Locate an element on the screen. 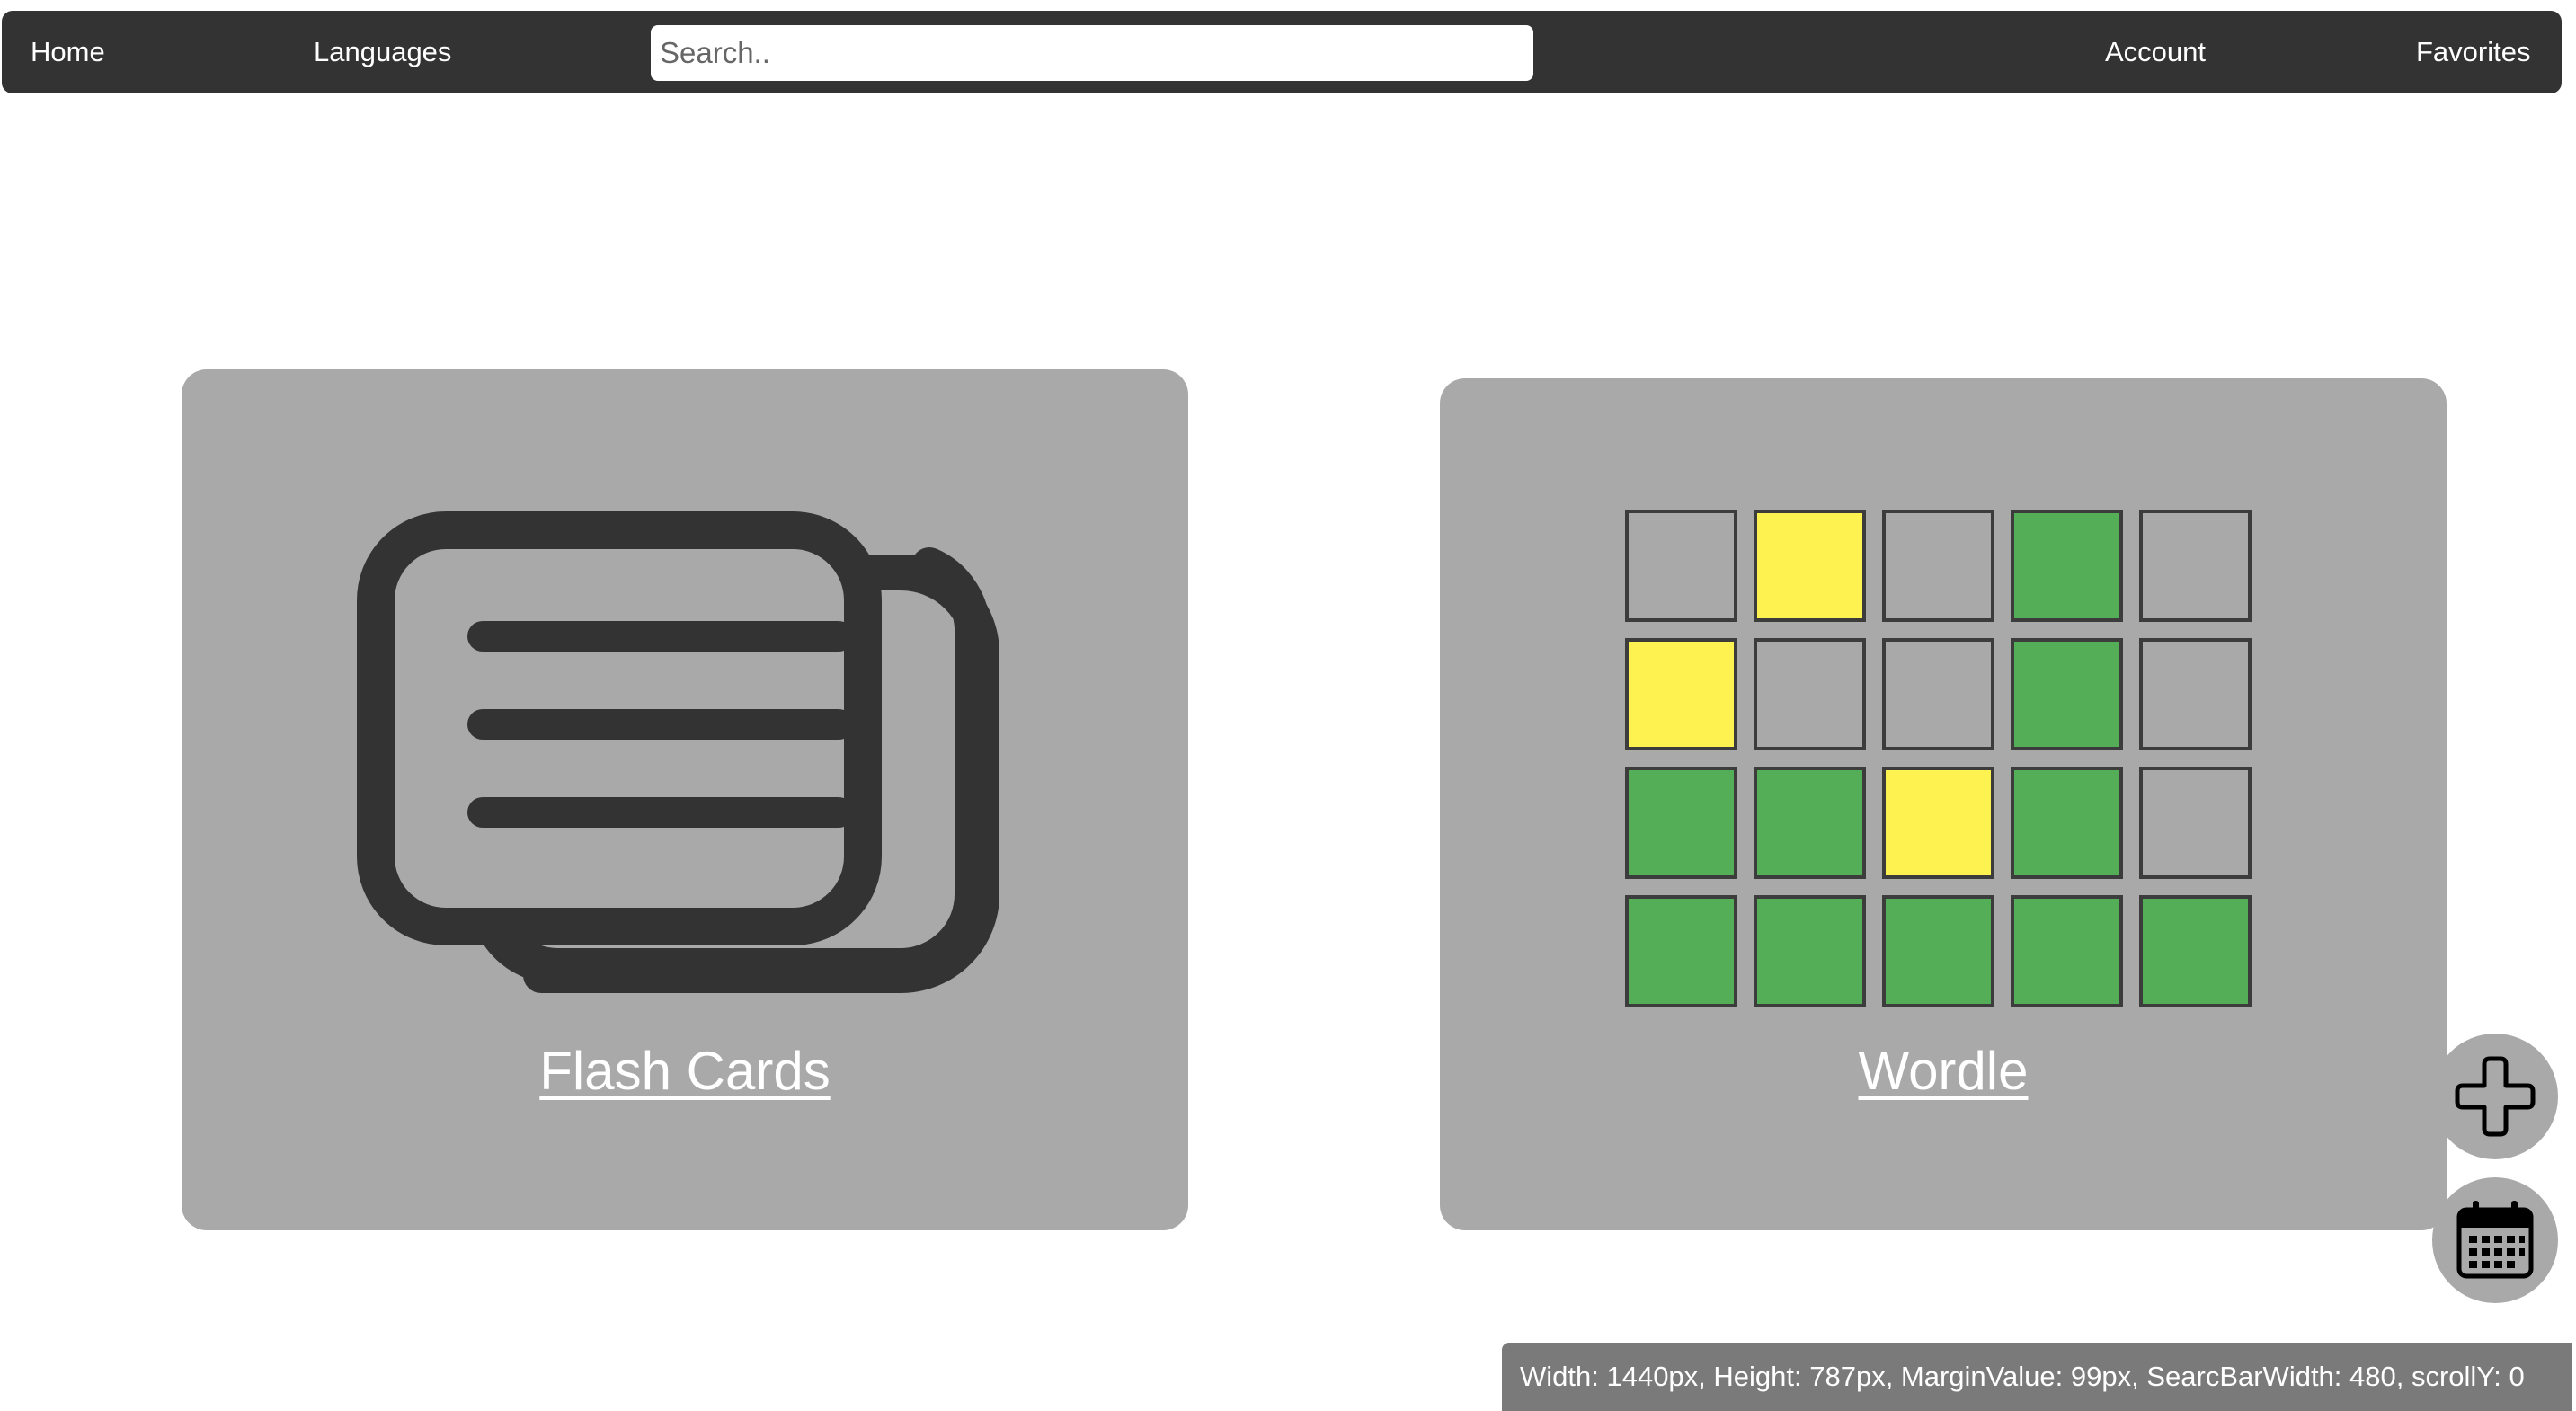 The width and height of the screenshot is (2576, 1411). wordle-grid-icon is located at coordinates (1940, 763).